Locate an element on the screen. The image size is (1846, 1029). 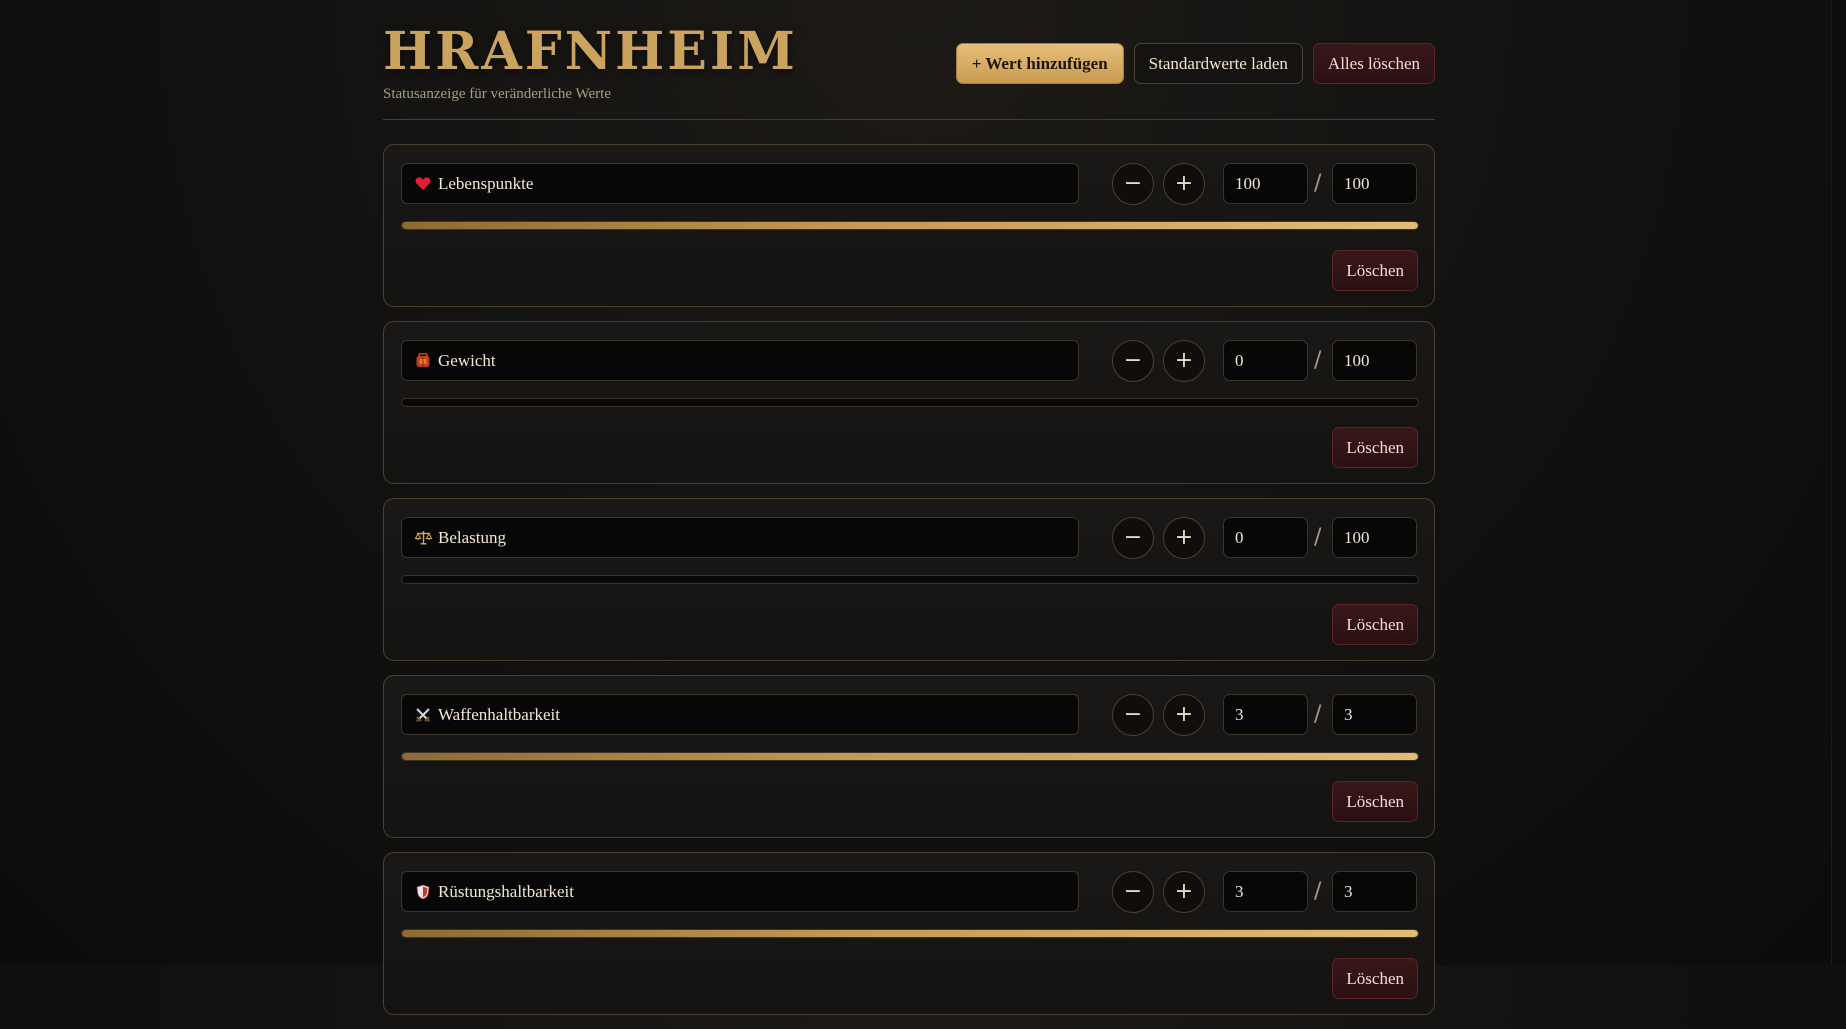
value-card: Lebenspunkte − + 100 / 100 Löschen is located at coordinates (909, 225).